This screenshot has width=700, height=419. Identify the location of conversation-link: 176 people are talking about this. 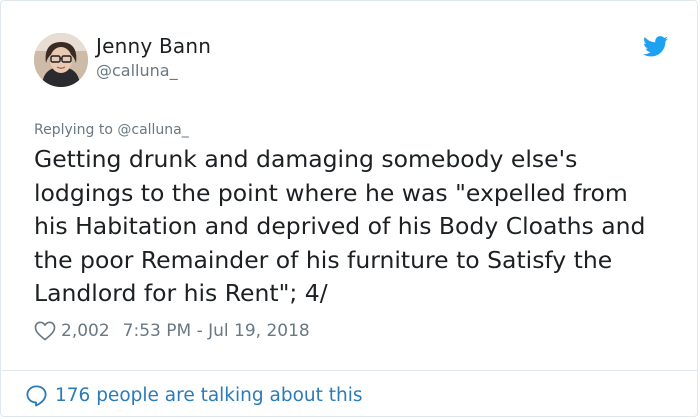
(194, 395).